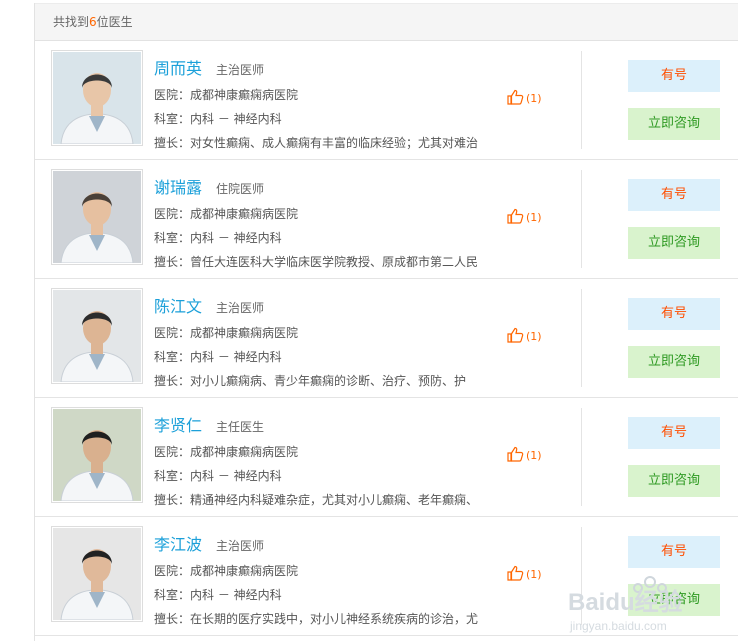 The width and height of the screenshot is (738, 641). I want to click on doctor-specialty: 擅长：曾任大连医科大学临床医学院教授、原成都市第二人民, so click(316, 262).